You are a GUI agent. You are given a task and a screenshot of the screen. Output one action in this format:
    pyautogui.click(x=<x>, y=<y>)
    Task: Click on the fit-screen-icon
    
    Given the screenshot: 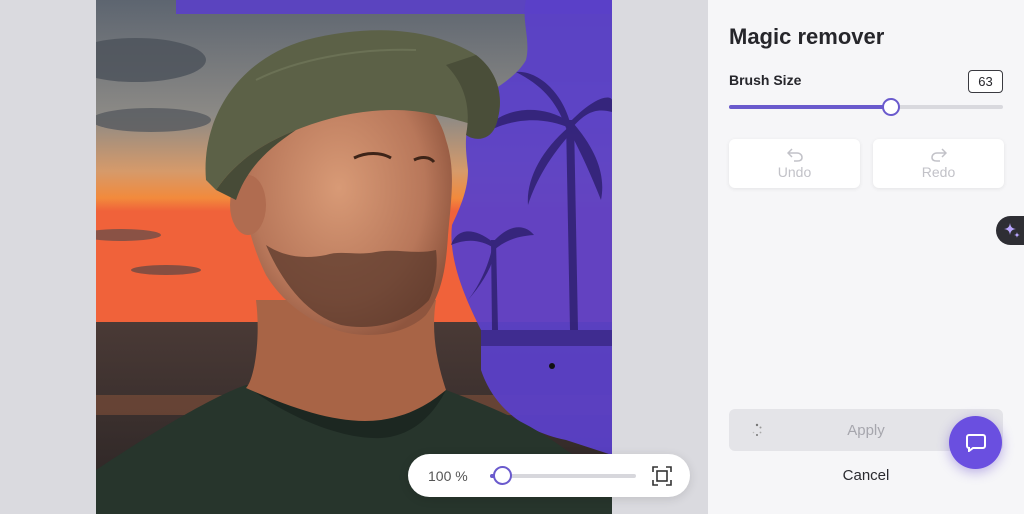 What is the action you would take?
    pyautogui.click(x=662, y=475)
    